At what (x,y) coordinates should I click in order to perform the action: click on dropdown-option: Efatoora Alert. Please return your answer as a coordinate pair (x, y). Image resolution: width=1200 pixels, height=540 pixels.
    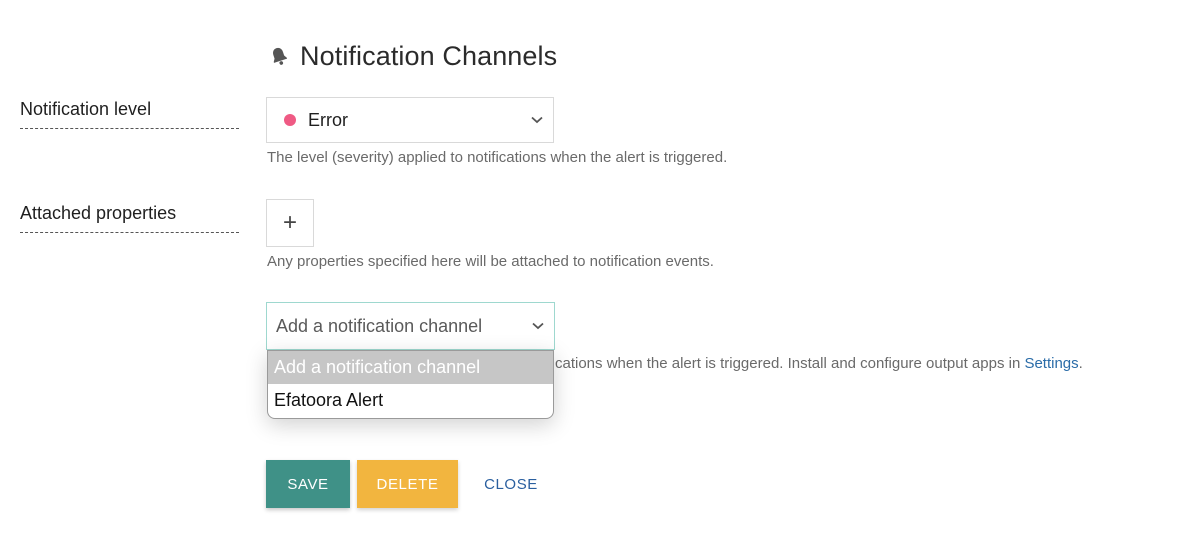
    Looking at the image, I should click on (410, 400).